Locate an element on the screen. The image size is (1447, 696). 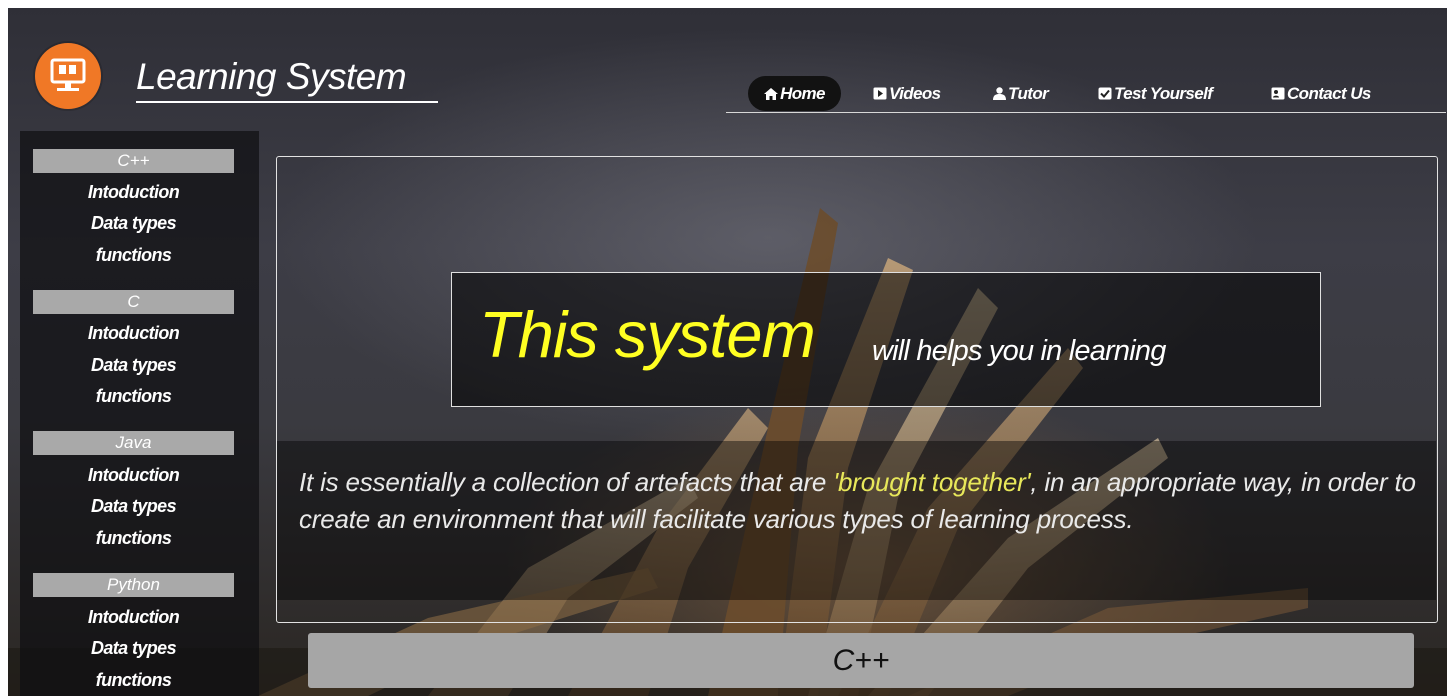
sidebar-link-c-functions: functions is located at coordinates (133, 396).